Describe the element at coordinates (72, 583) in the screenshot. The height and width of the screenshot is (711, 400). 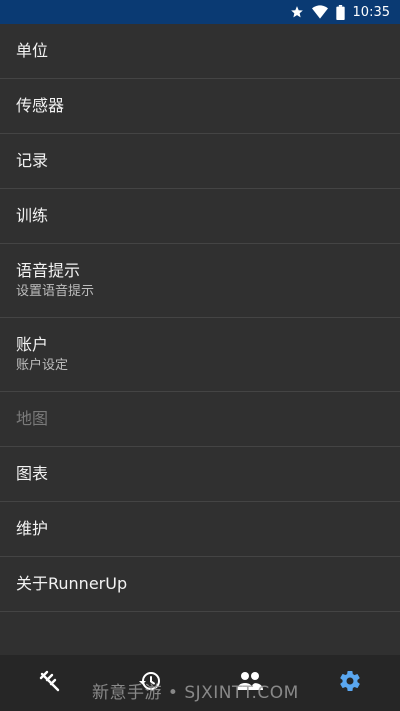
I see `menu-item-title: 关于RunnerUp` at that location.